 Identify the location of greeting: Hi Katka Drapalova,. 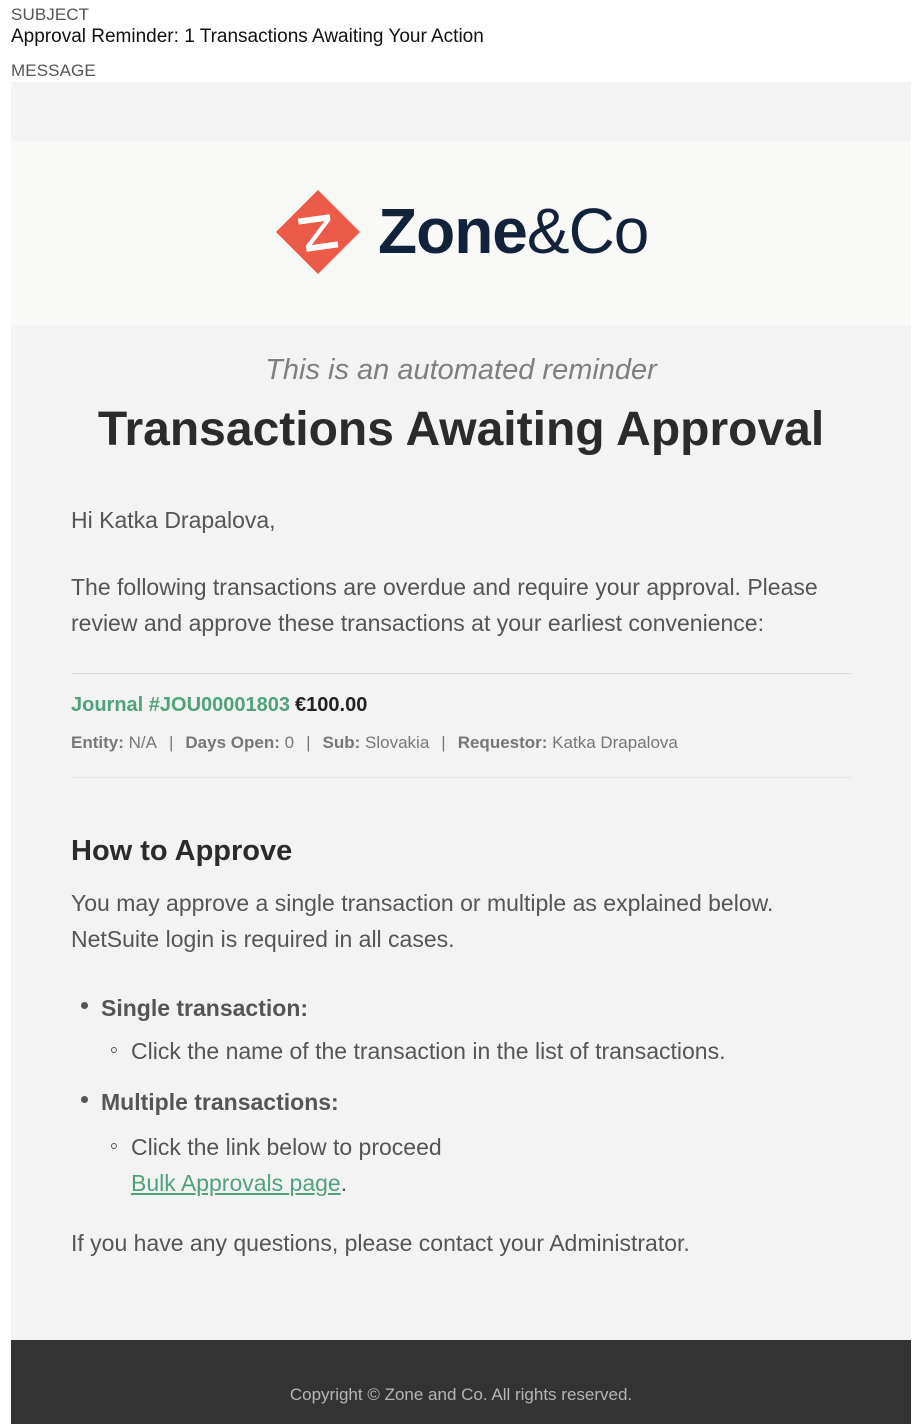
(173, 520).